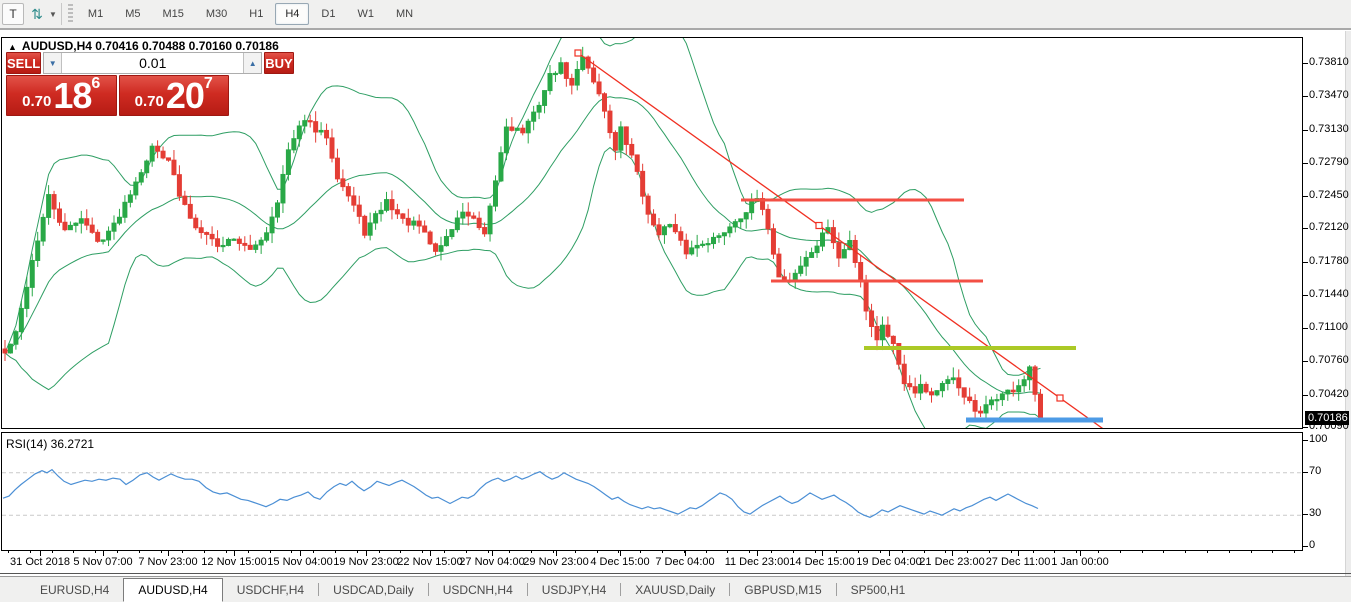 The image size is (1351, 602). Describe the element at coordinates (365, 14) in the screenshot. I see `timeframe-button-w1: W1` at that location.